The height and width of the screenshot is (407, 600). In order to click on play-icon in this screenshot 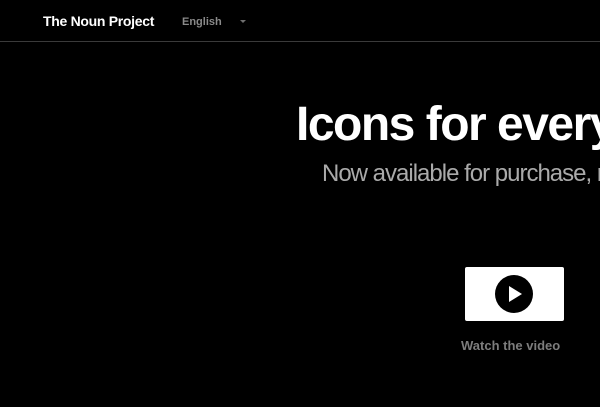, I will do `click(514, 294)`.